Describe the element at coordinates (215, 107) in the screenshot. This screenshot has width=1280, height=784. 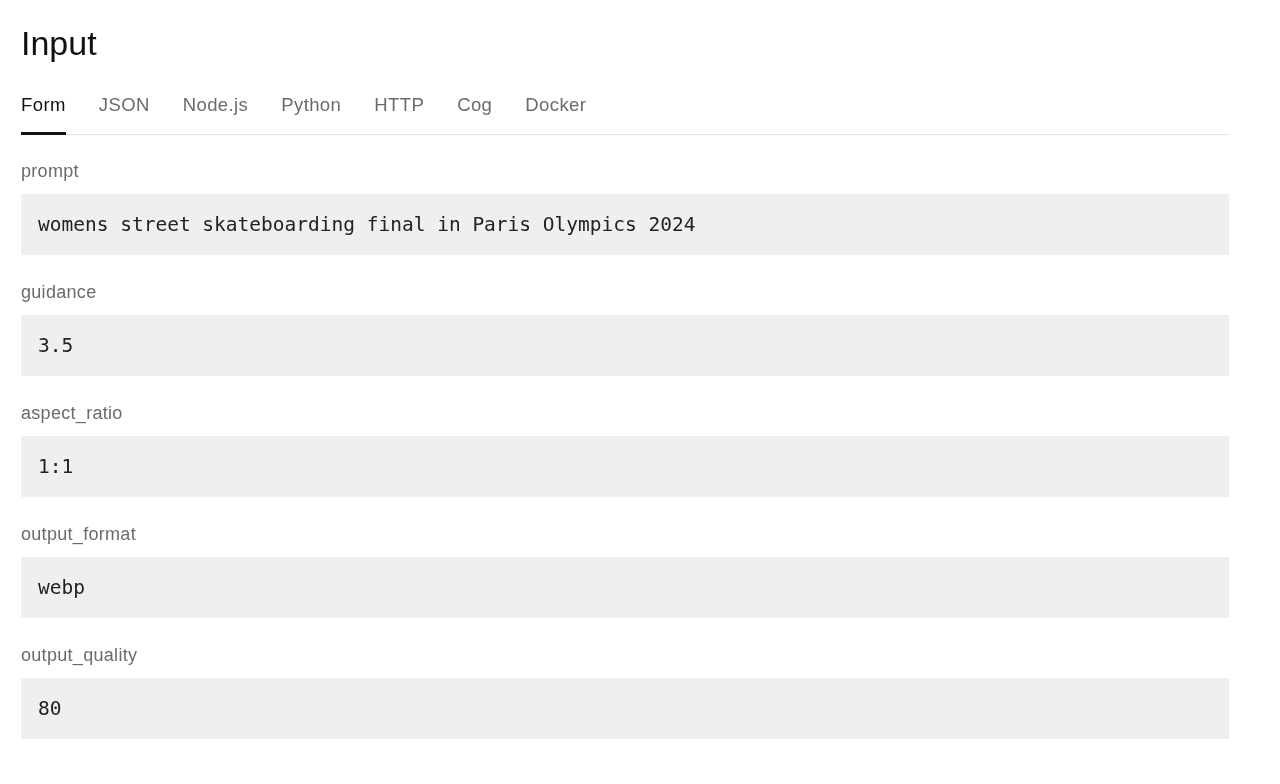
I see `tab: Node.js` at that location.